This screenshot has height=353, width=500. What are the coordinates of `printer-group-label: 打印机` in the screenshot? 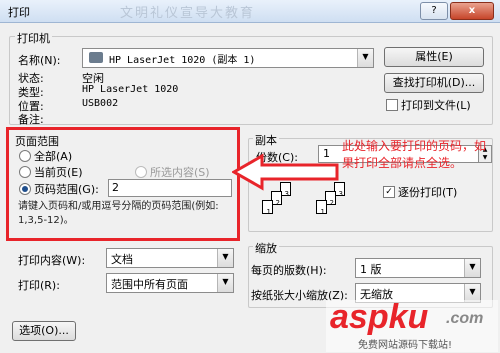 It's located at (33, 38).